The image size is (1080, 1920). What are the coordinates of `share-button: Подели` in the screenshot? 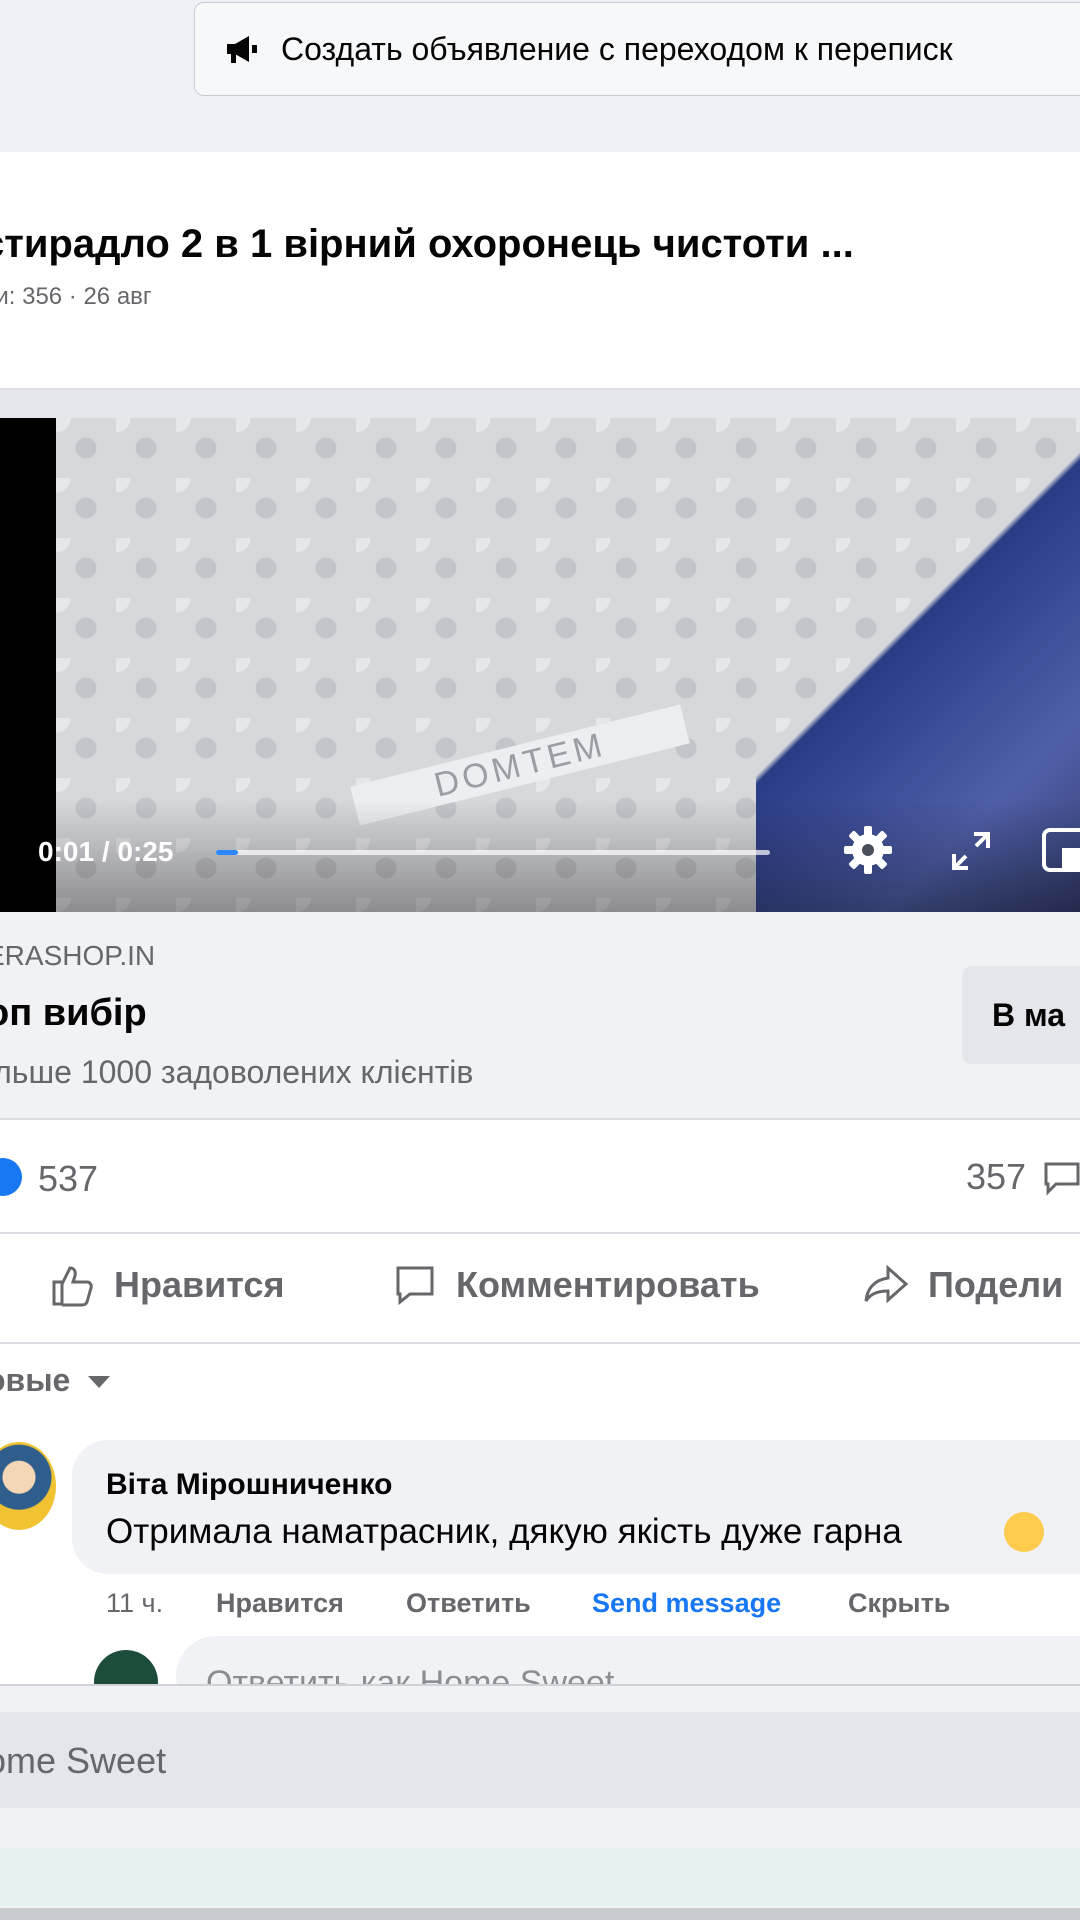 It's located at (962, 1285).